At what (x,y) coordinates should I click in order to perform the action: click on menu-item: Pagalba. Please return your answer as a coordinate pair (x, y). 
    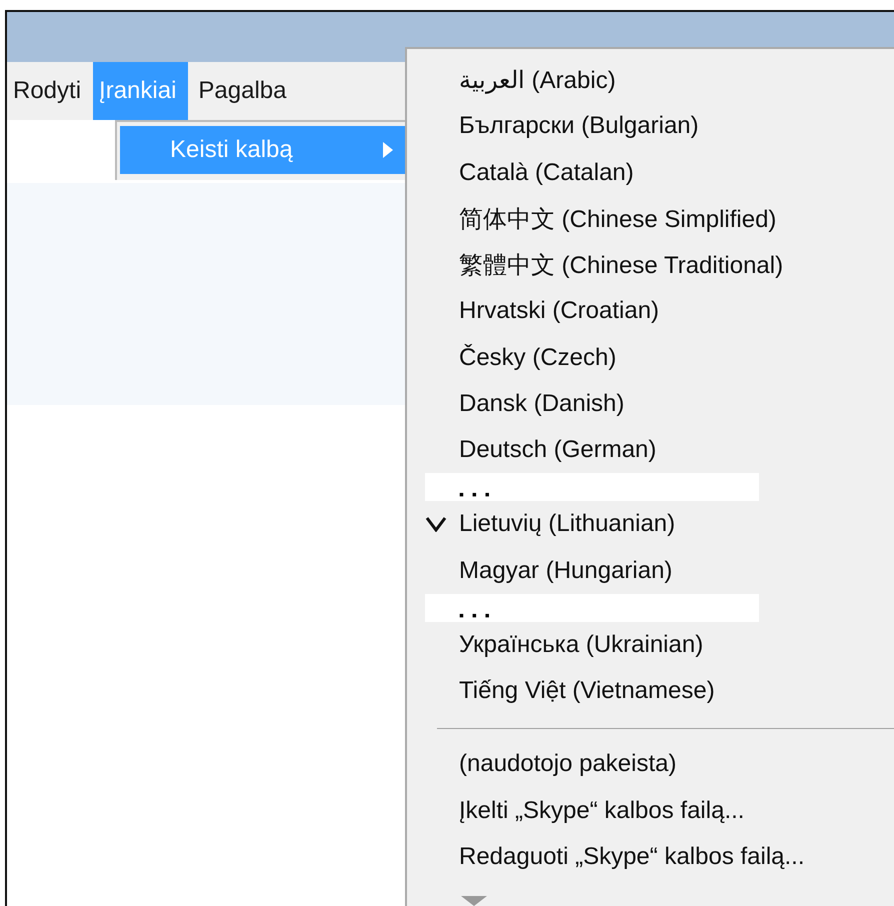
    Looking at the image, I should click on (245, 91).